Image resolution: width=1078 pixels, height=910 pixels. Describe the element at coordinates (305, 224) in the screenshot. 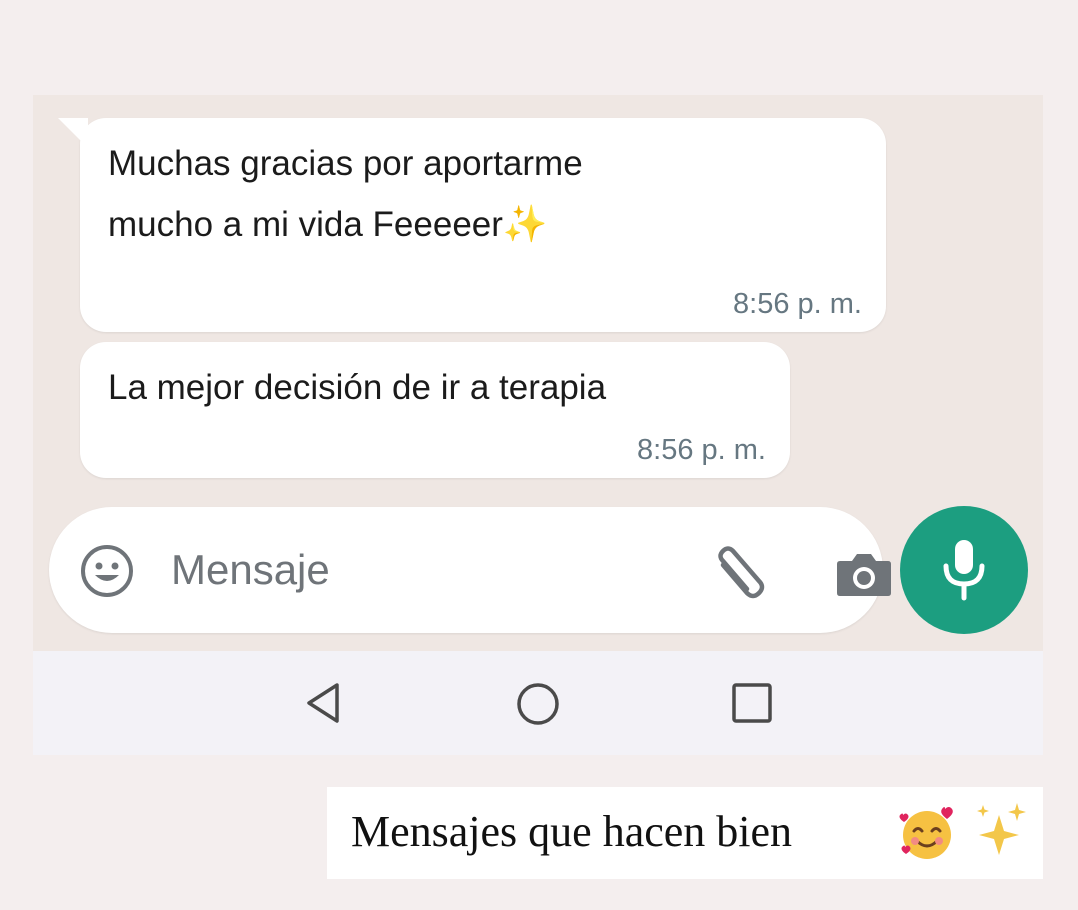

I see `message-line-text: mucho a mi vida Feeeeer` at that location.